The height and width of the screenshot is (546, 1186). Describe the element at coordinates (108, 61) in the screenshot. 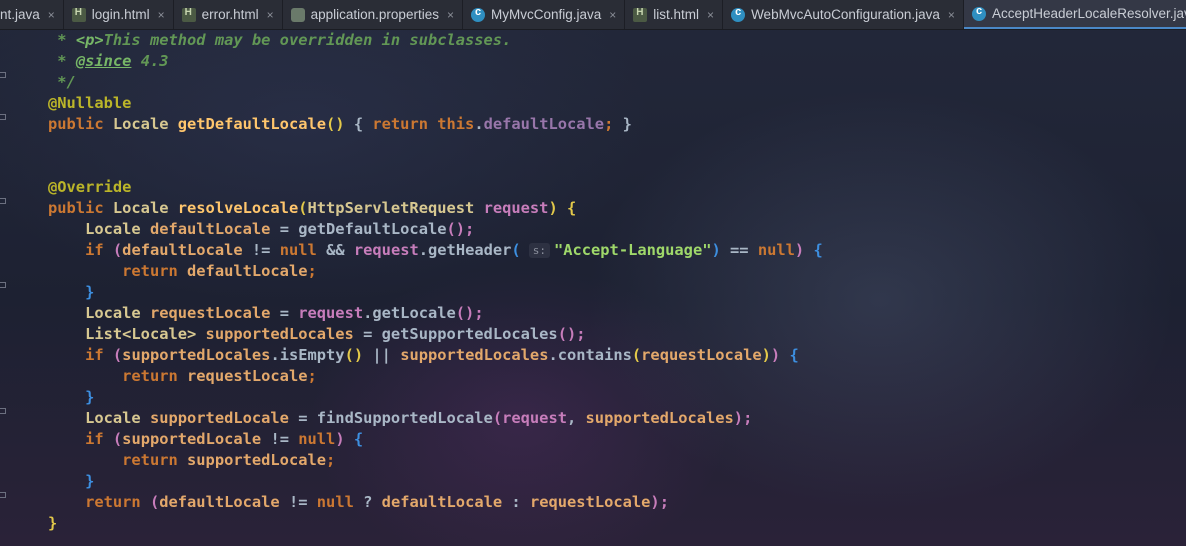

I see `code-line: * @since 4.3` at that location.